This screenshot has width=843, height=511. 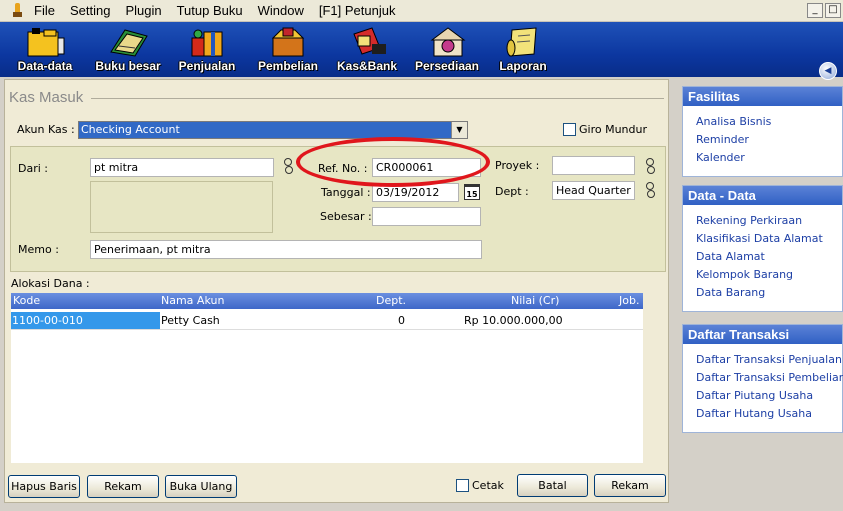 I want to click on dari-label: Dari :, so click(x=33, y=168).